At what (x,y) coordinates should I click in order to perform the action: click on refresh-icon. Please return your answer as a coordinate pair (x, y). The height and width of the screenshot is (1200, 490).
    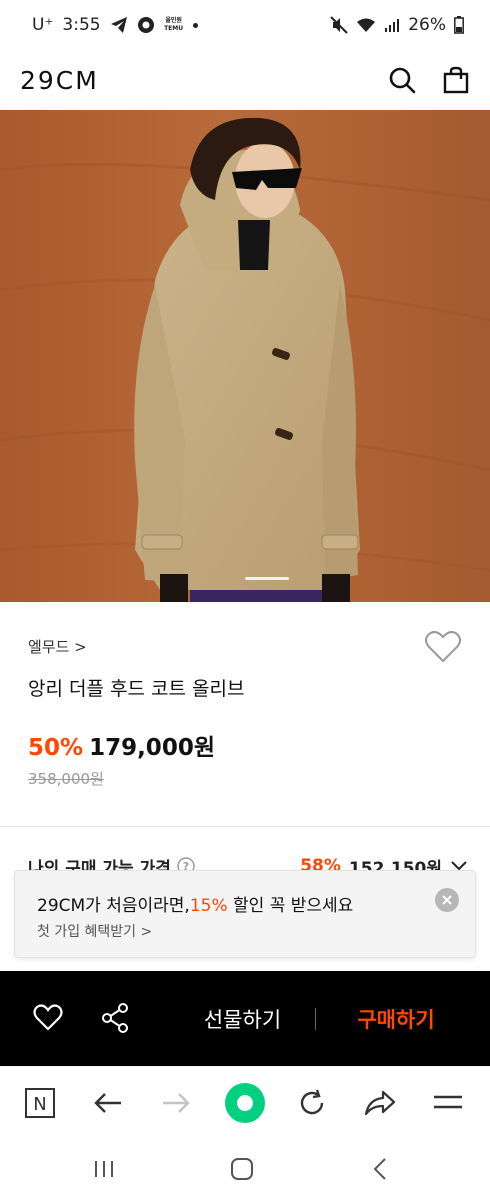
    Looking at the image, I should click on (312, 1102).